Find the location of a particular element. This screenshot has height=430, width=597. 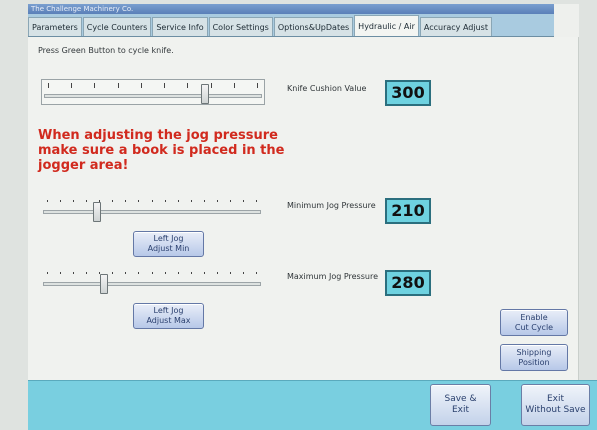

footer-bar: Save & Exit Exit Without Save is located at coordinates (312, 405).